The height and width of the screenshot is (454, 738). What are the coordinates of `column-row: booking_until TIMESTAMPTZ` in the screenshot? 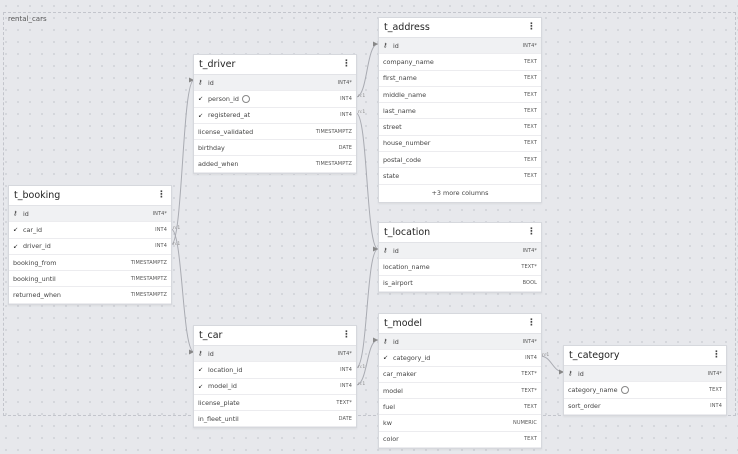 It's located at (90, 279).